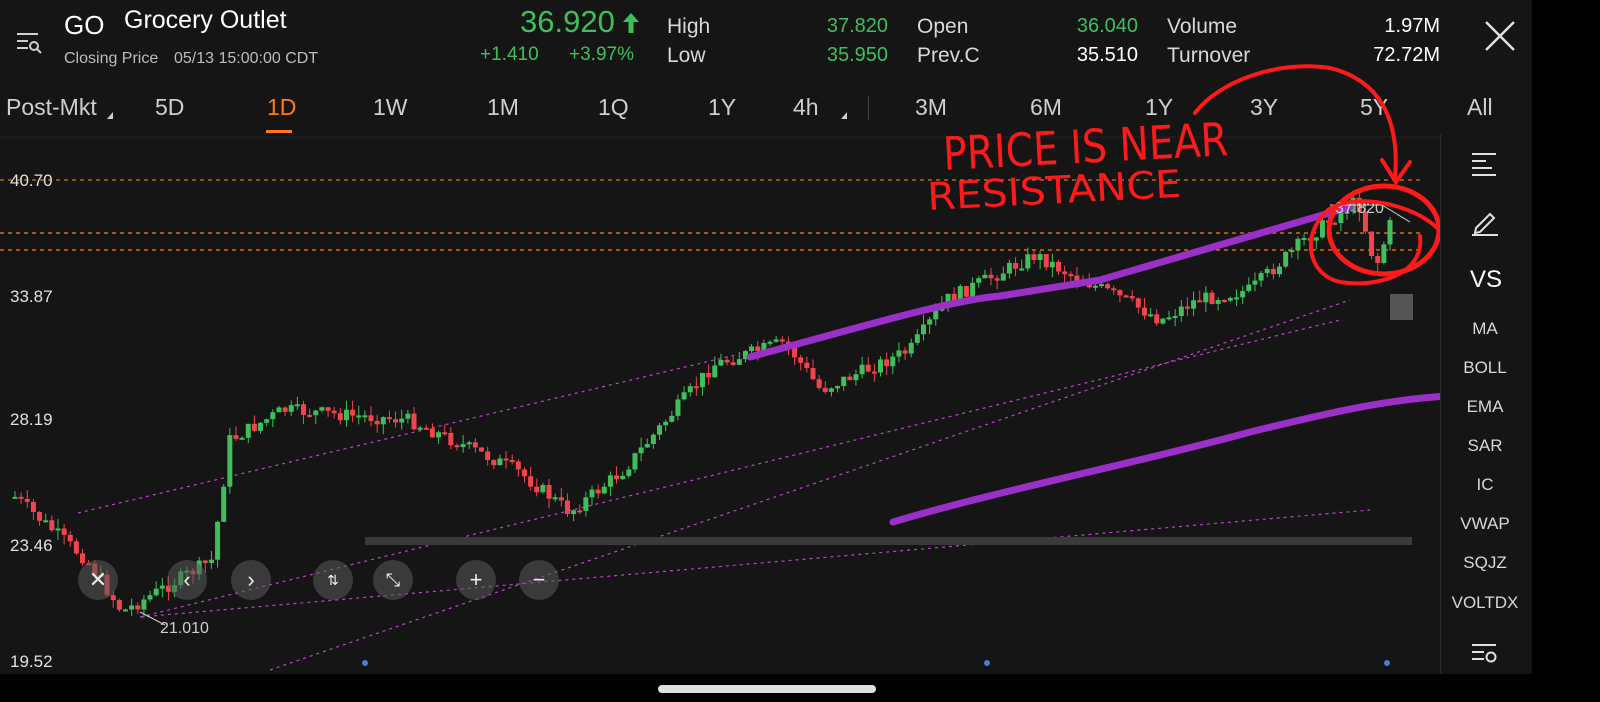 The height and width of the screenshot is (702, 1600). Describe the element at coordinates (857, 26) in the screenshot. I see `high-value: 37.820` at that location.